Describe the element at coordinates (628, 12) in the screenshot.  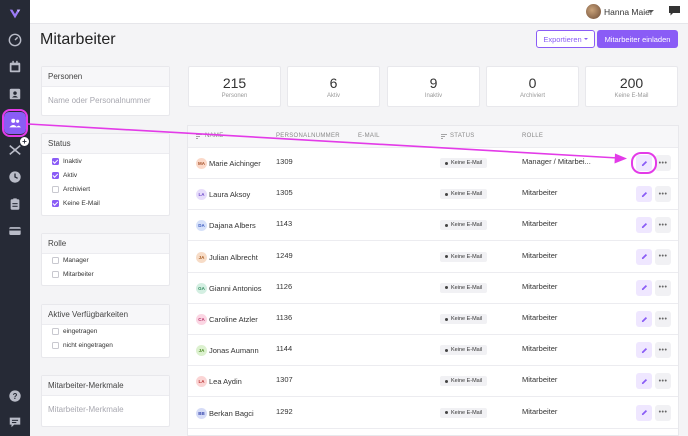
I see `user-name: Hanna Maier` at that location.